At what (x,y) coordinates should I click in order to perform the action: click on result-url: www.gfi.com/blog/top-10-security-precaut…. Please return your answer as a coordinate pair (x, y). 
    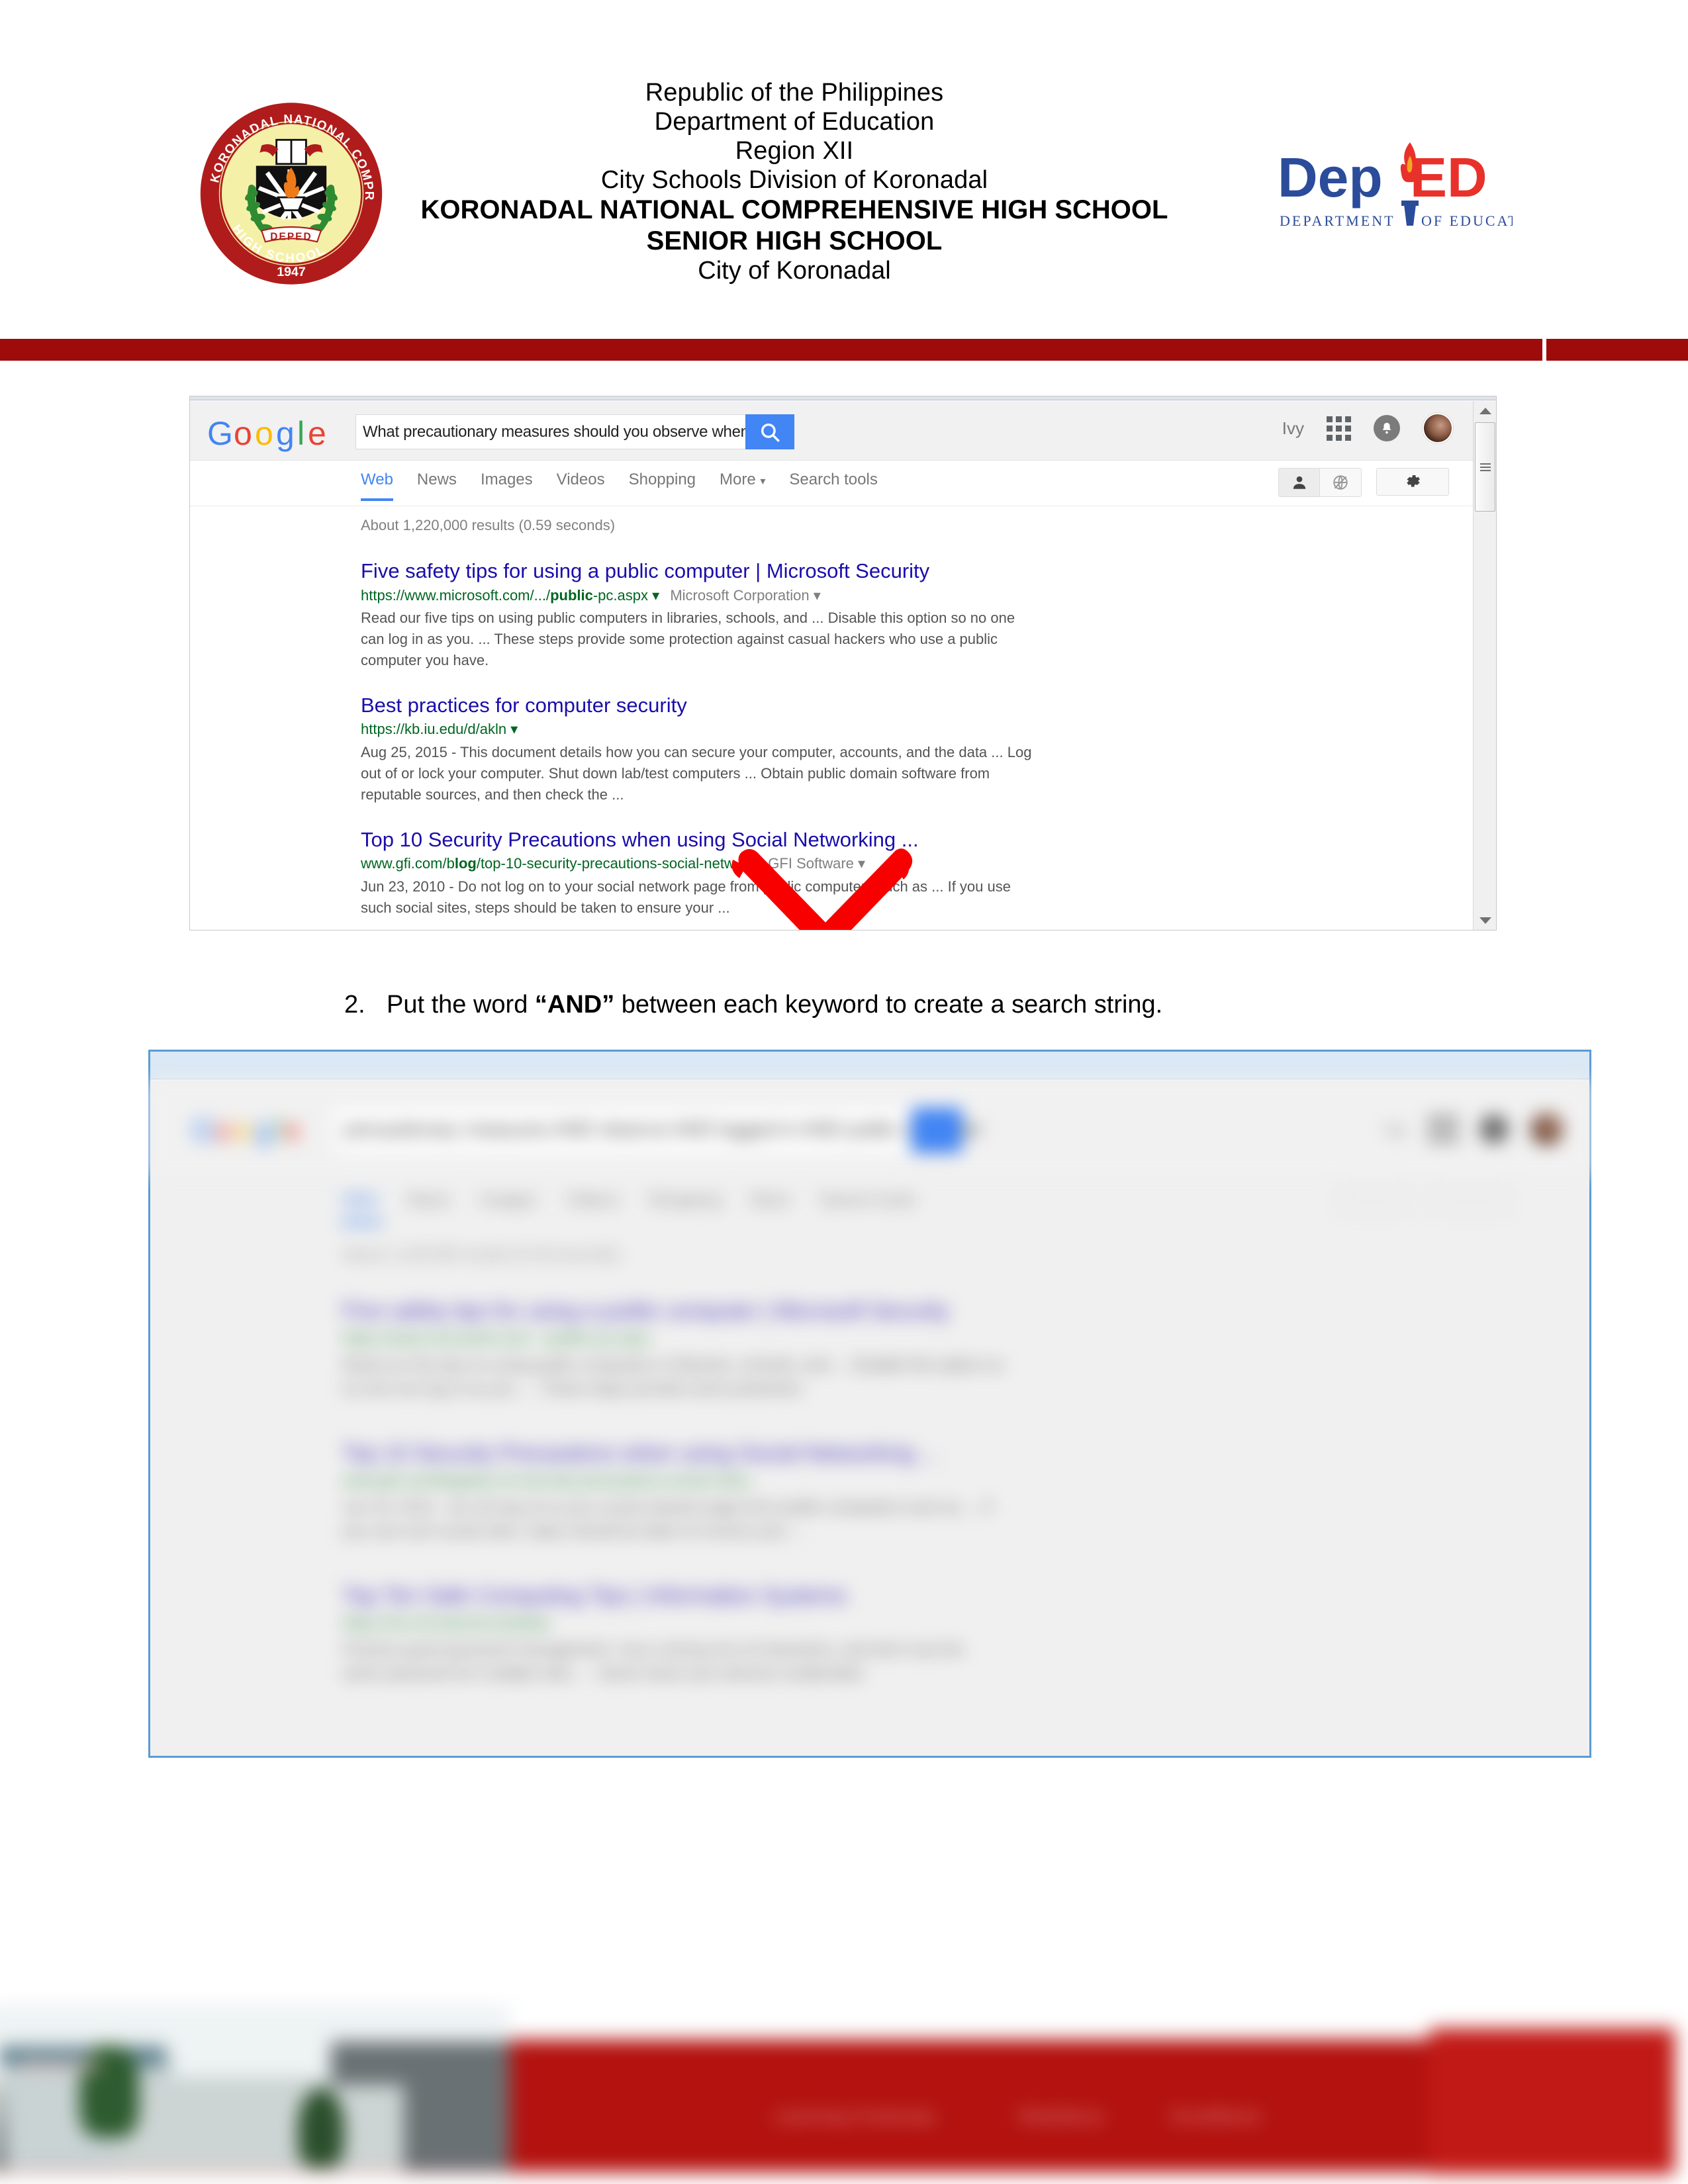
    Looking at the image, I should click on (698, 864).